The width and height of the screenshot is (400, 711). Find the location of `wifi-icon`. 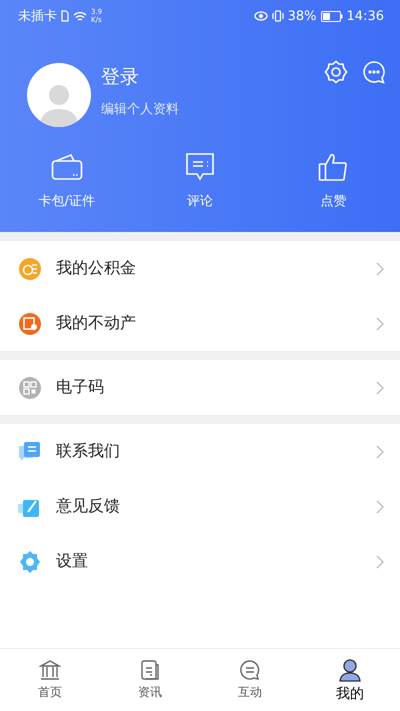

wifi-icon is located at coordinates (80, 16).